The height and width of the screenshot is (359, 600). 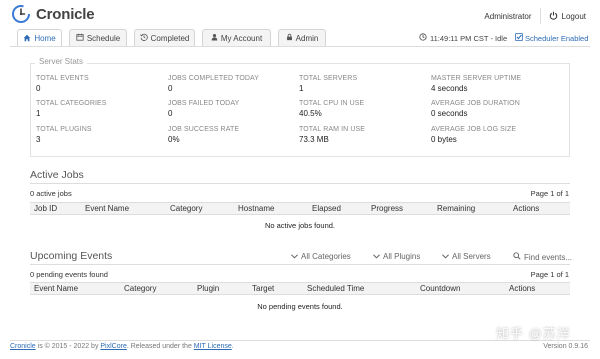 What do you see at coordinates (473, 135) in the screenshot?
I see `stat-item: Average Job Log Size 0 bytes` at bounding box center [473, 135].